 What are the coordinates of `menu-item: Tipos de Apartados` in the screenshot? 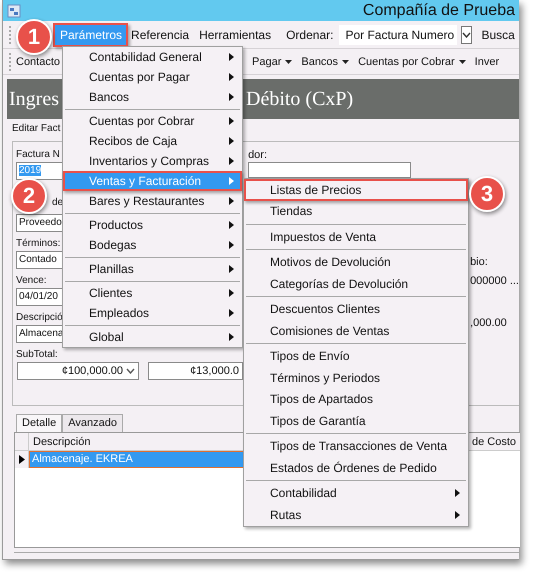 It's located at (356, 399).